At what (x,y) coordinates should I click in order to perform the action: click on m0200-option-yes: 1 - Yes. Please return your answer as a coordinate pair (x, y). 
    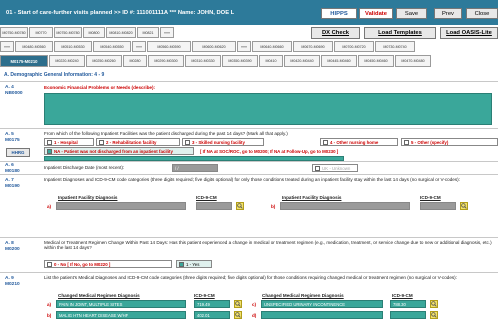
    Looking at the image, I should click on (194, 264).